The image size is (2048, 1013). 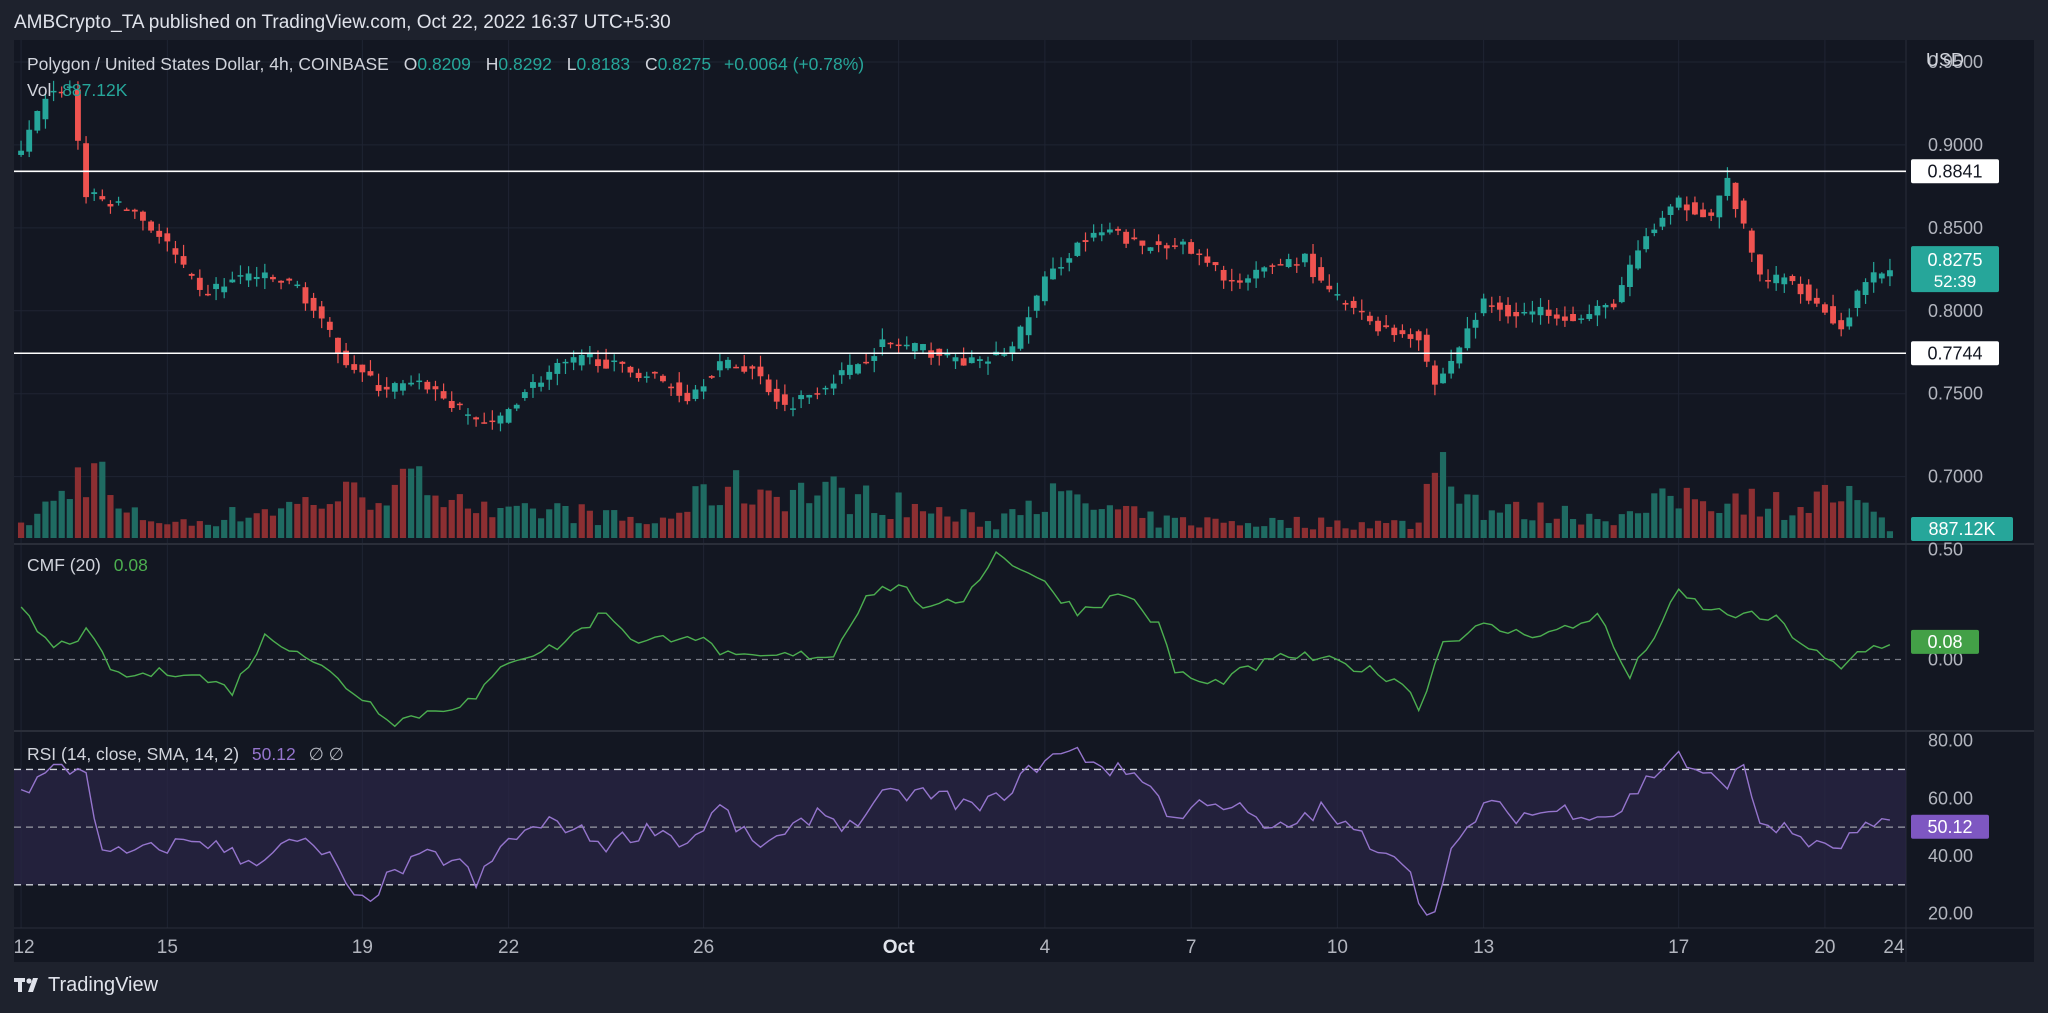 What do you see at coordinates (26, 984) in the screenshot?
I see `tradingview-logo-icon` at bounding box center [26, 984].